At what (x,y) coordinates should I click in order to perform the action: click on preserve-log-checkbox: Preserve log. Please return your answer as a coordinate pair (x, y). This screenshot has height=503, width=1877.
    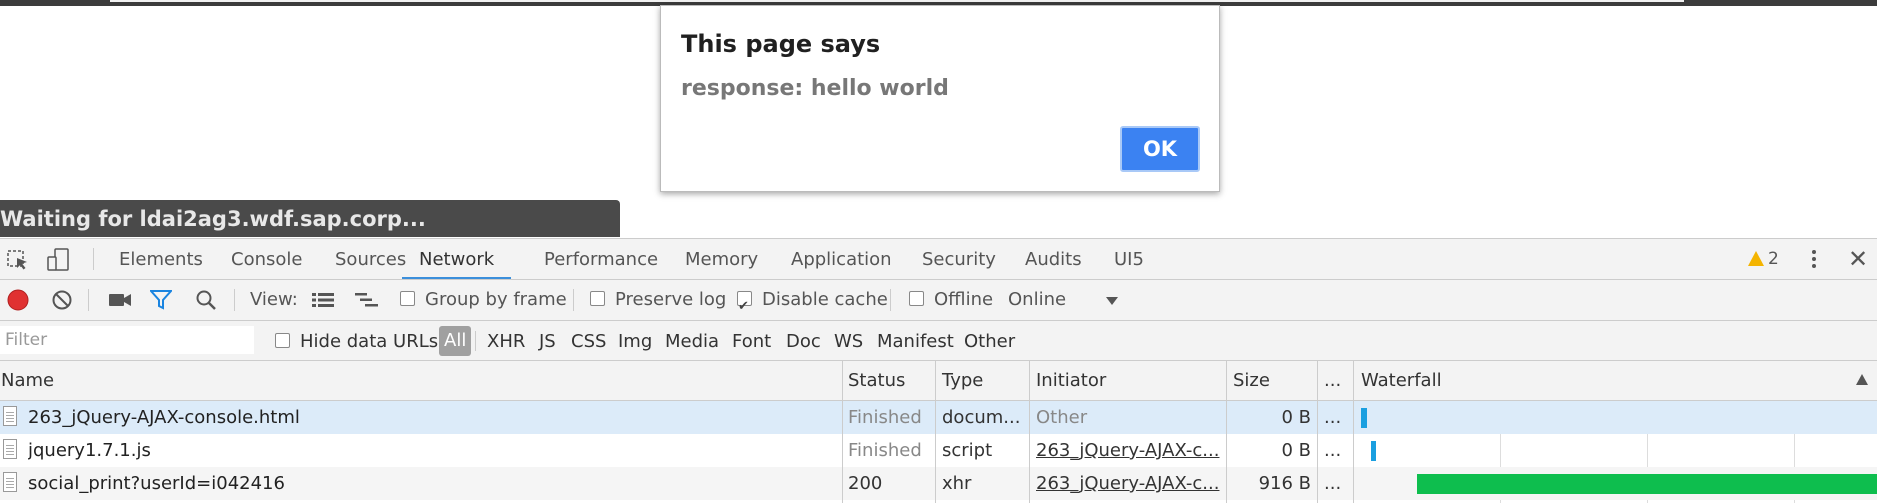
    Looking at the image, I should click on (658, 300).